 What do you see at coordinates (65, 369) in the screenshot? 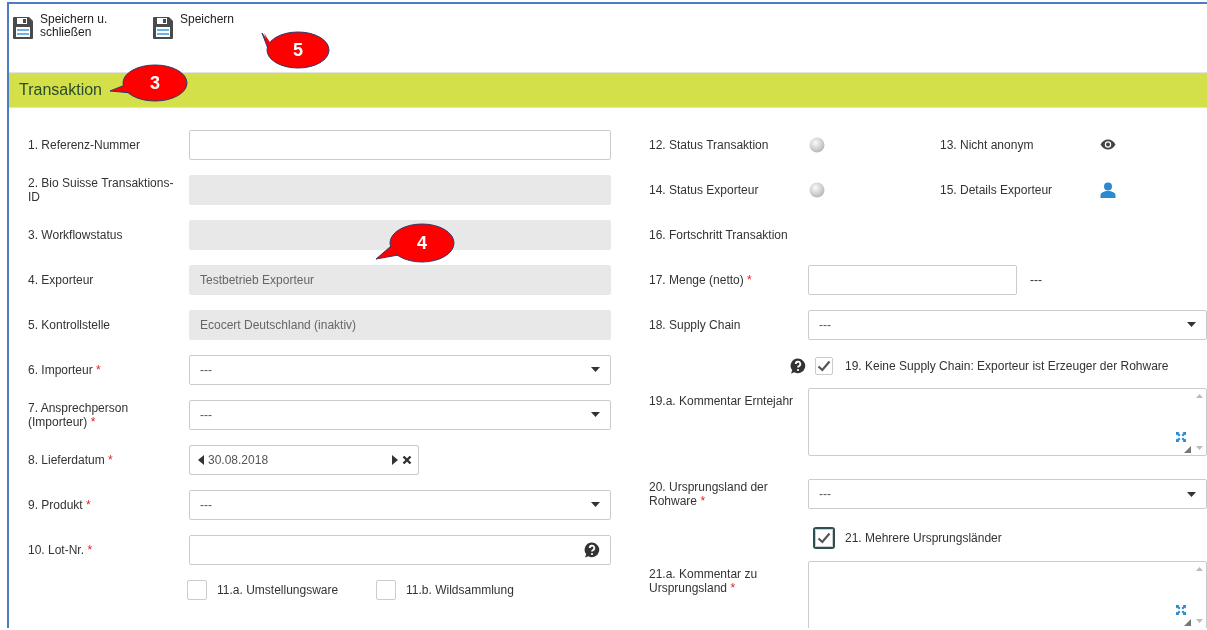
I see `field-label: 6. Importeur *` at bounding box center [65, 369].